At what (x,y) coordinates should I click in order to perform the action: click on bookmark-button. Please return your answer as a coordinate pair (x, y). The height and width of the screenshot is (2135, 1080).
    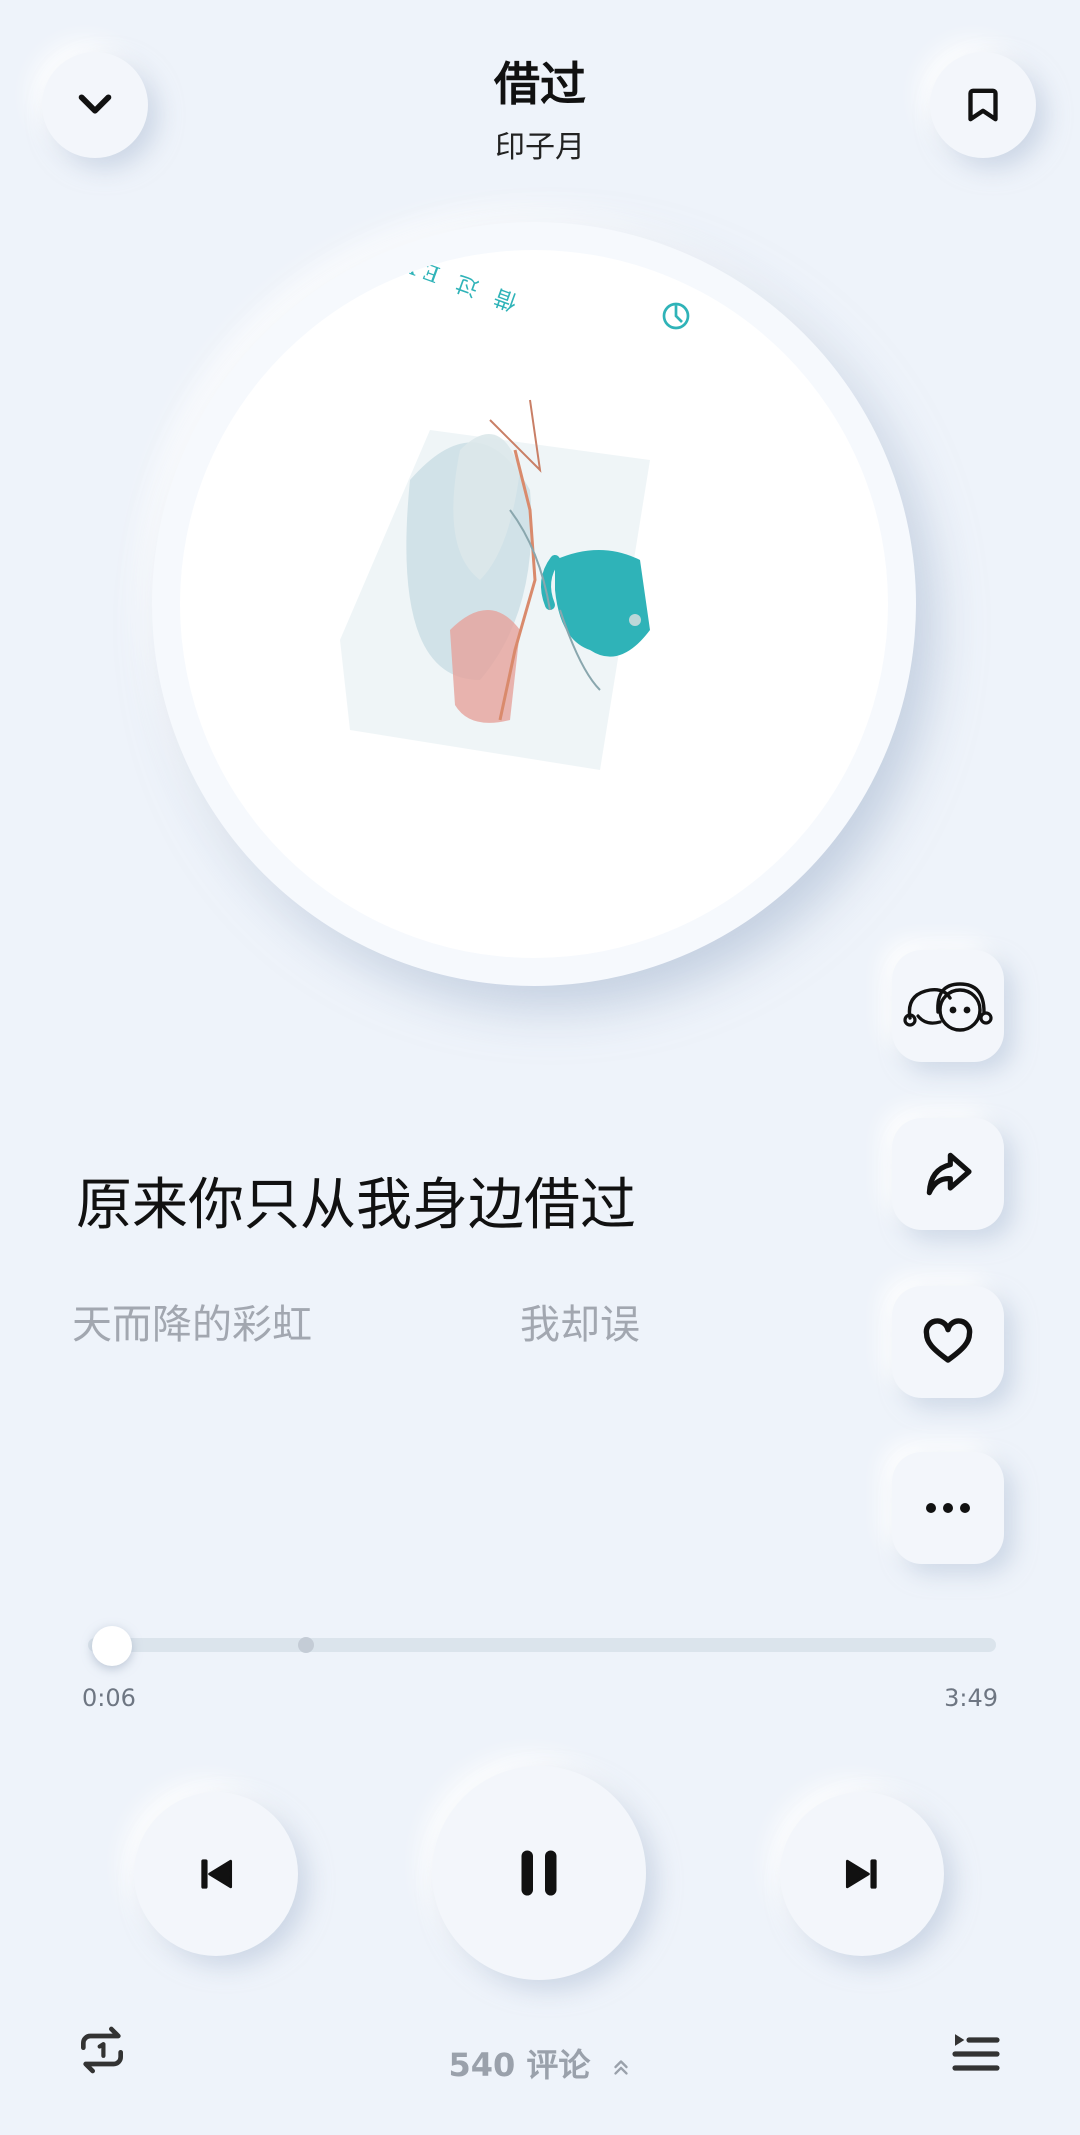
    Looking at the image, I should click on (983, 105).